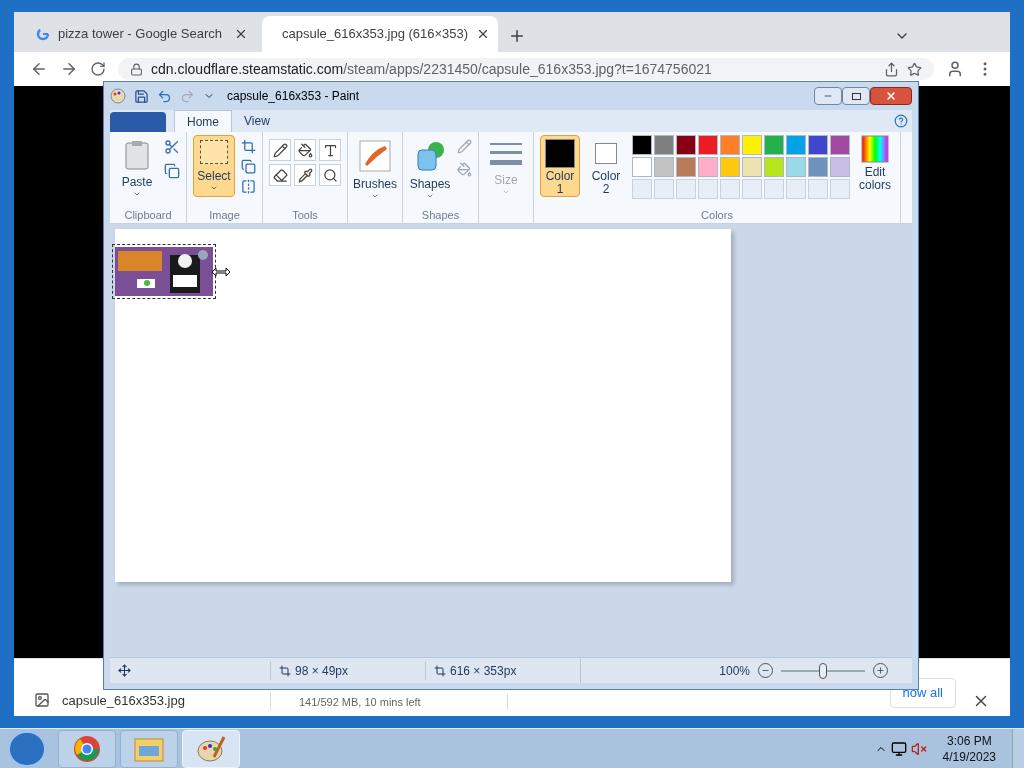  Describe the element at coordinates (380, 34) in the screenshot. I see `browser-tab: capsule_616x353.jpg (616×353)` at that location.